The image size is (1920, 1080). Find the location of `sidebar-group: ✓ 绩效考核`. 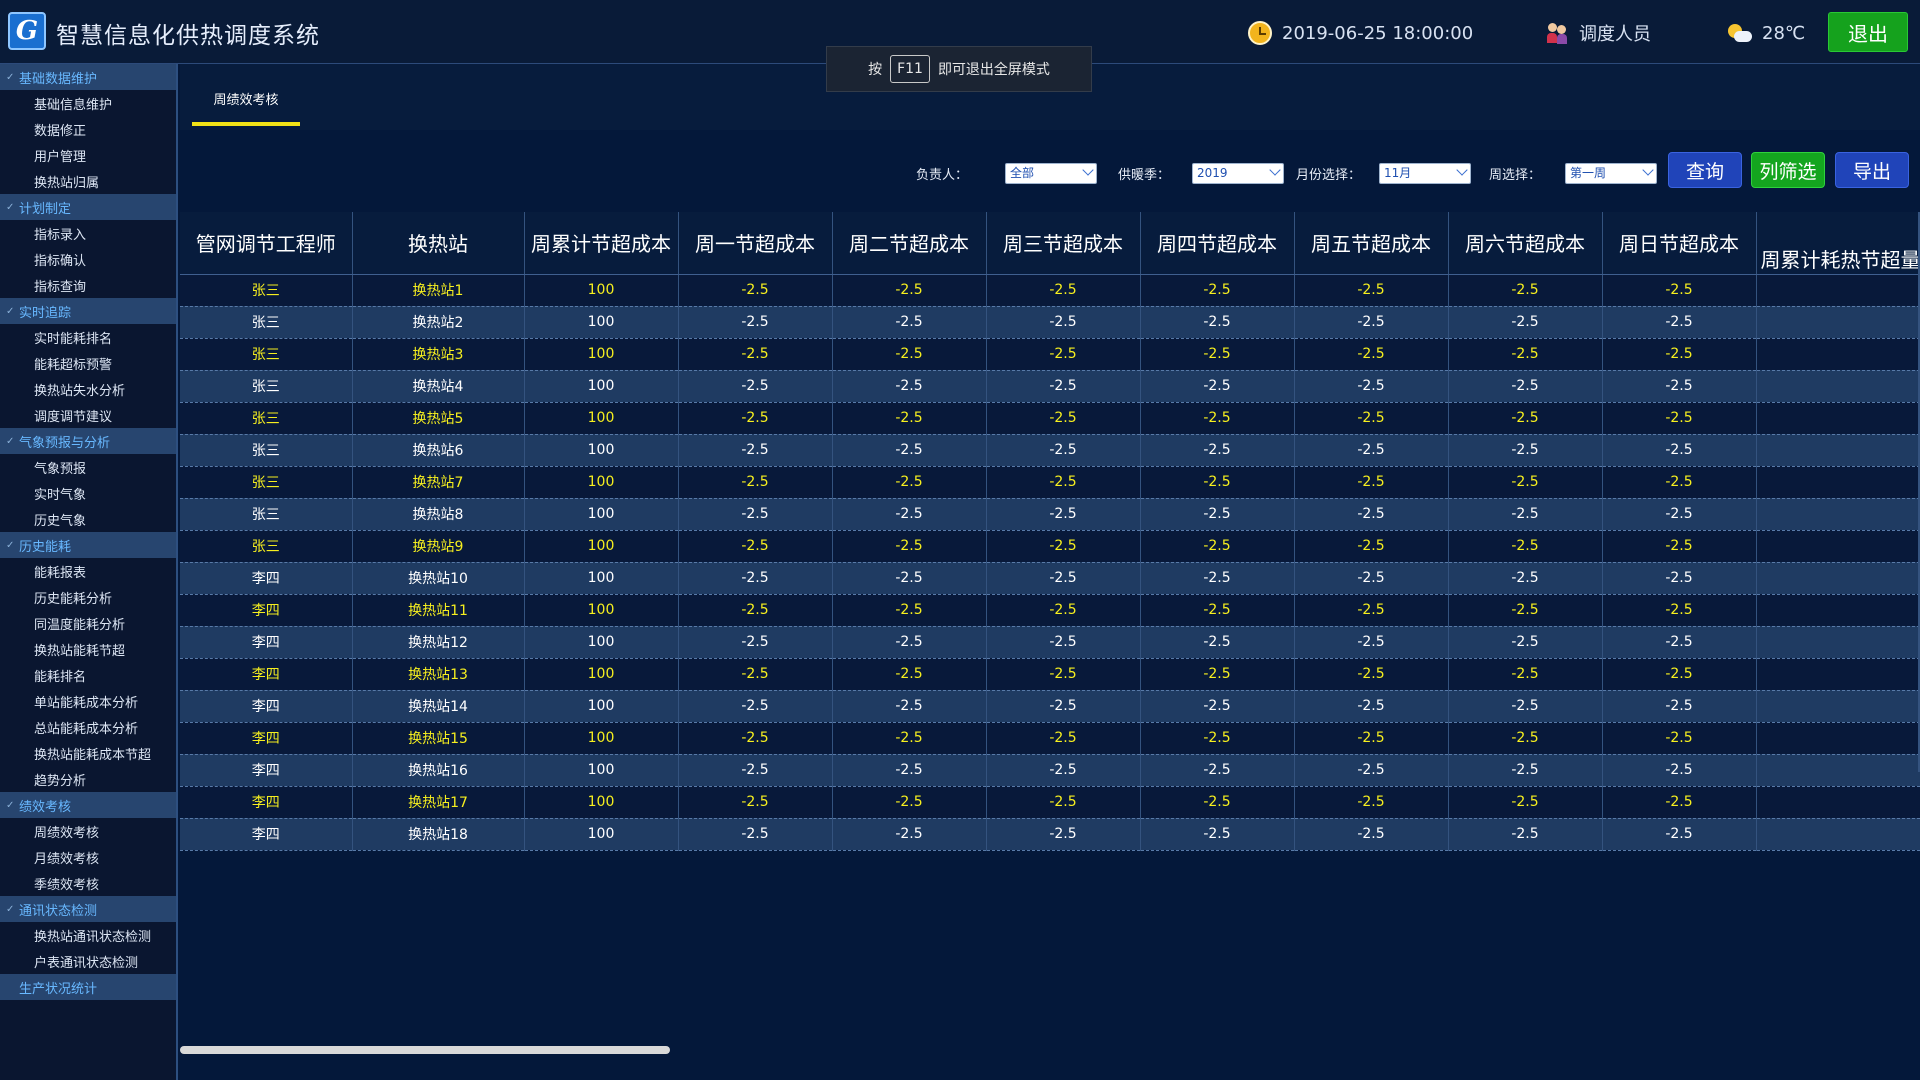

sidebar-group: ✓ 绩效考核 is located at coordinates (88, 805).